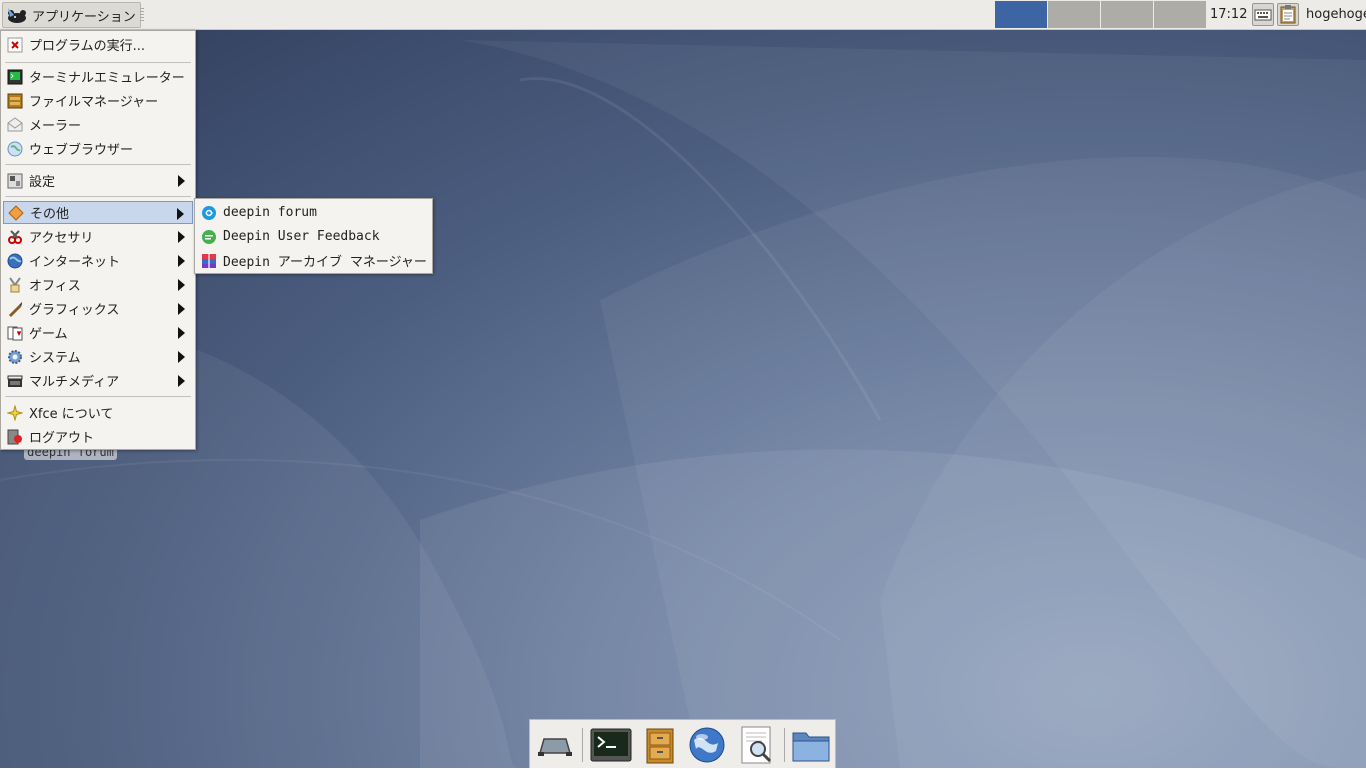  I want to click on deepin-forum-icon, so click(209, 213).